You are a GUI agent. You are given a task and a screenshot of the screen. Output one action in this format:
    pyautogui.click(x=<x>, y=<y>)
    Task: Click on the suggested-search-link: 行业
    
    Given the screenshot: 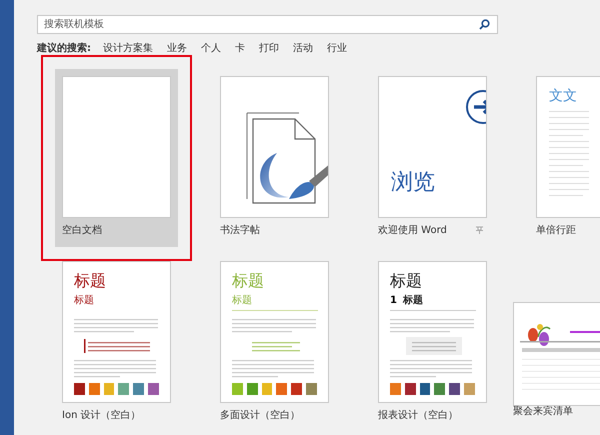 What is the action you would take?
    pyautogui.click(x=337, y=48)
    